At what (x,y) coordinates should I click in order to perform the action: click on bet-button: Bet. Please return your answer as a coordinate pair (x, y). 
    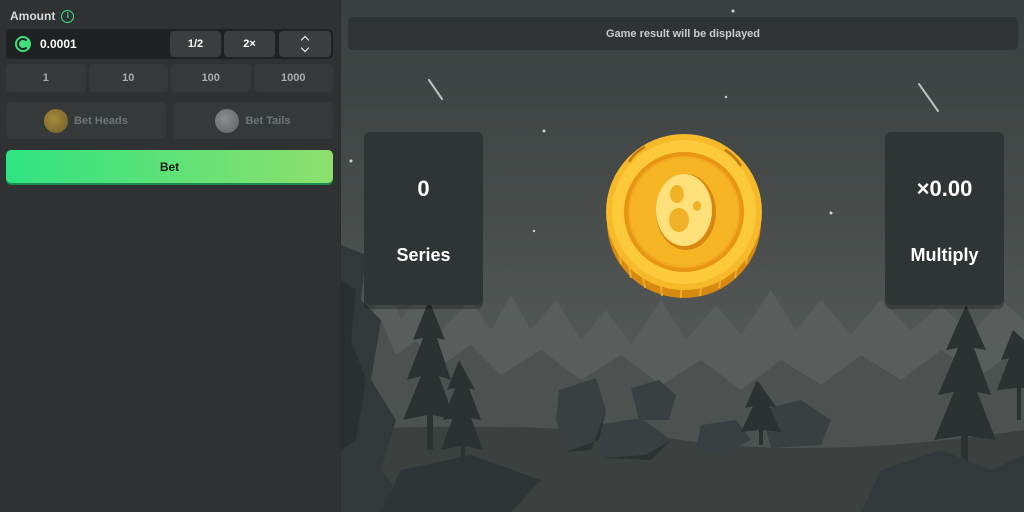
    Looking at the image, I should click on (169, 166).